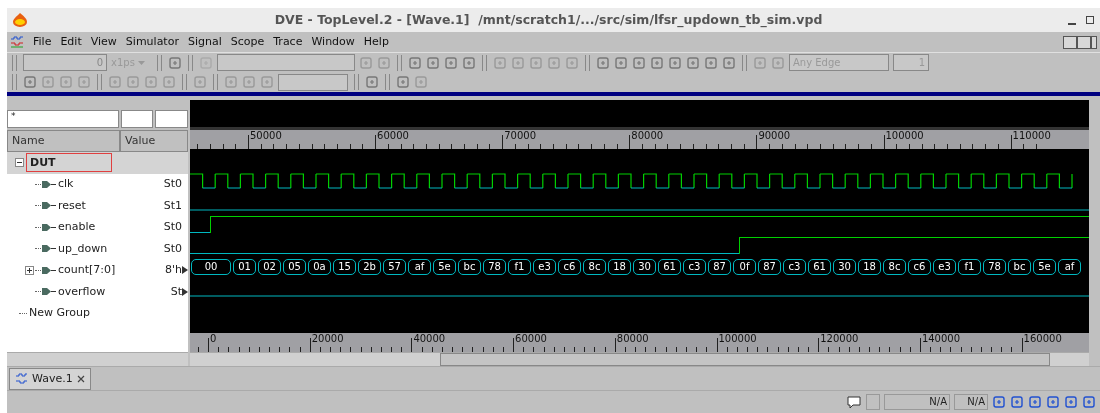 This screenshot has height=413, width=1100. I want to click on signal-name: enable, so click(77, 227).